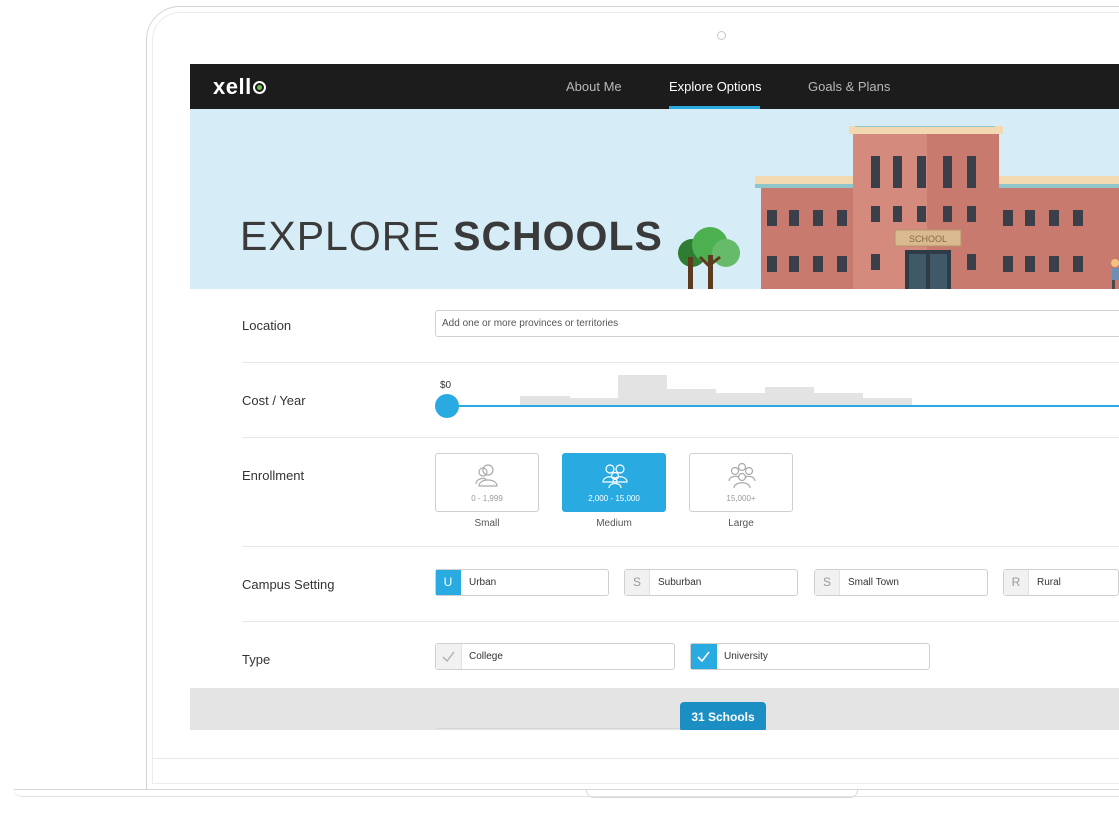  What do you see at coordinates (486, 475) in the screenshot?
I see `single-person-icon` at bounding box center [486, 475].